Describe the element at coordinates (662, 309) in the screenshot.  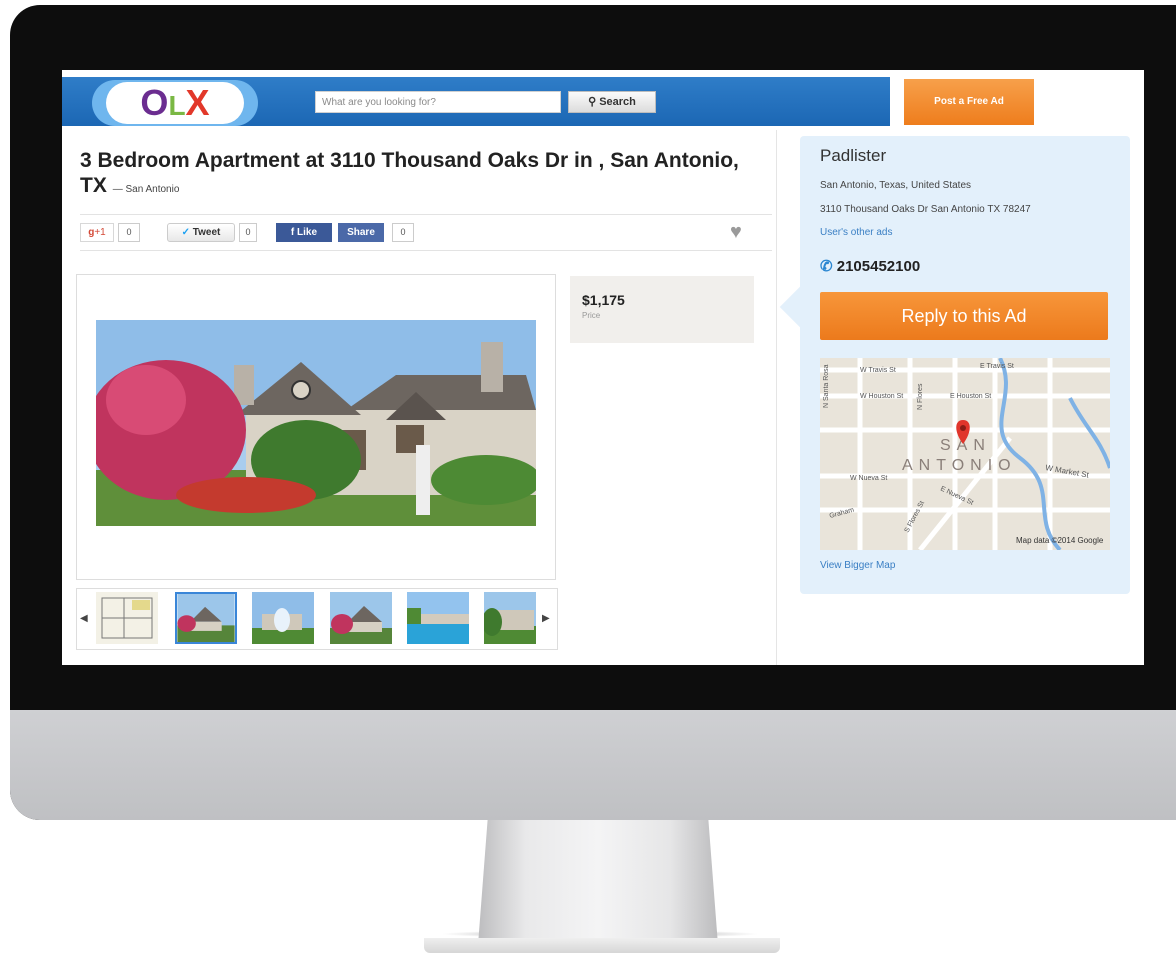
I see `price-box: $1,175 Price` at that location.